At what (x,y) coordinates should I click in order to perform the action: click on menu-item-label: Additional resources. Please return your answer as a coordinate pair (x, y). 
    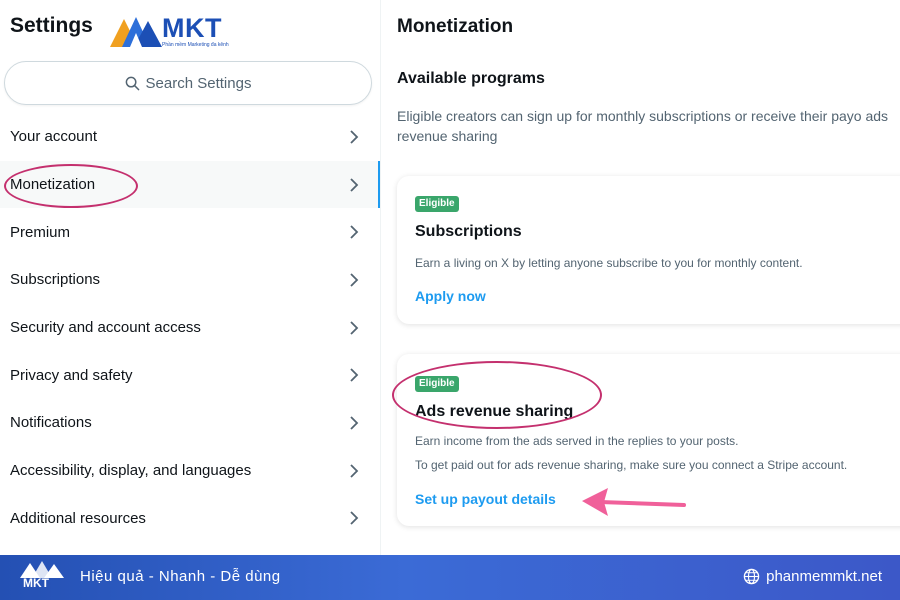
    Looking at the image, I should click on (78, 518).